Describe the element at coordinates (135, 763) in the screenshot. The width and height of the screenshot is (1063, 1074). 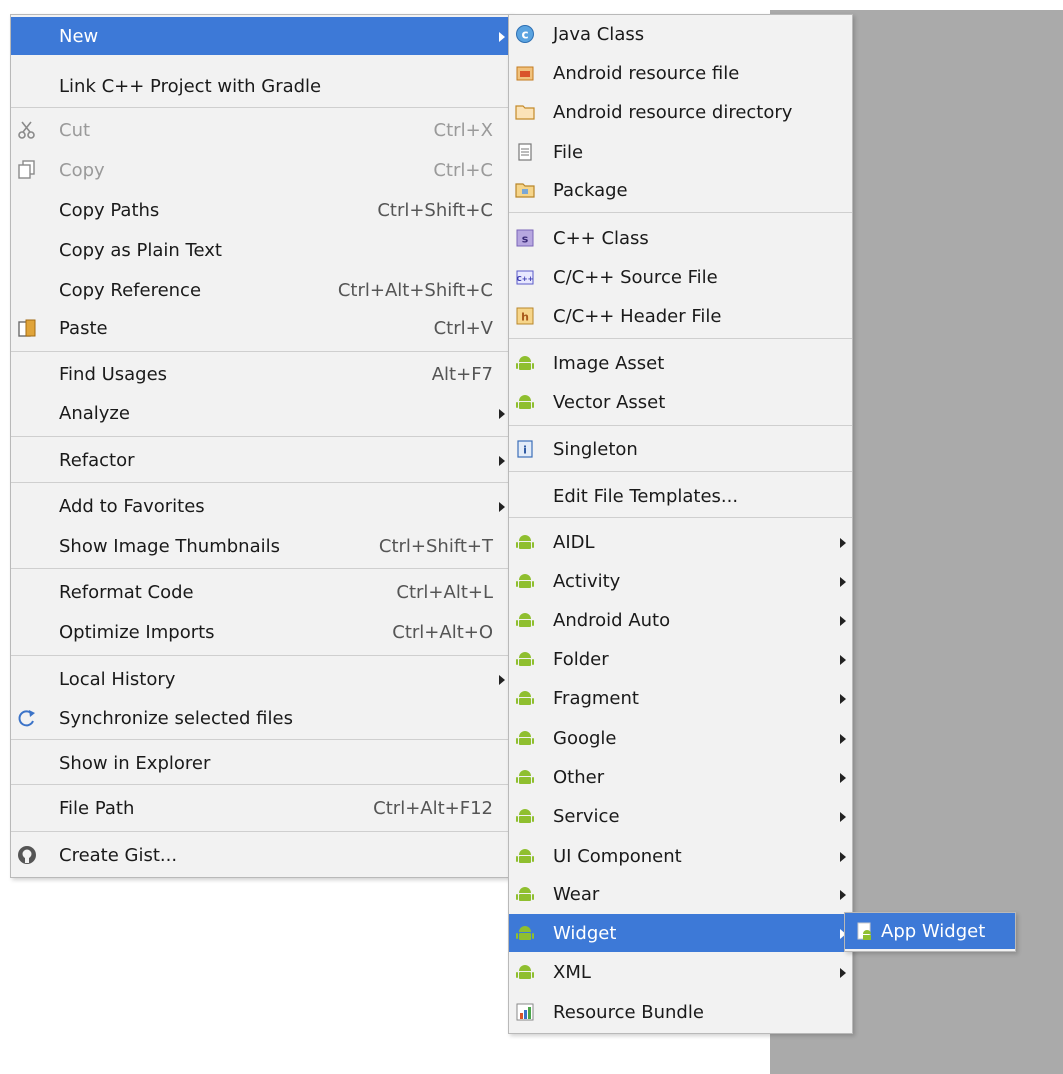
I see `menu-item-label: Show in Explorer` at that location.